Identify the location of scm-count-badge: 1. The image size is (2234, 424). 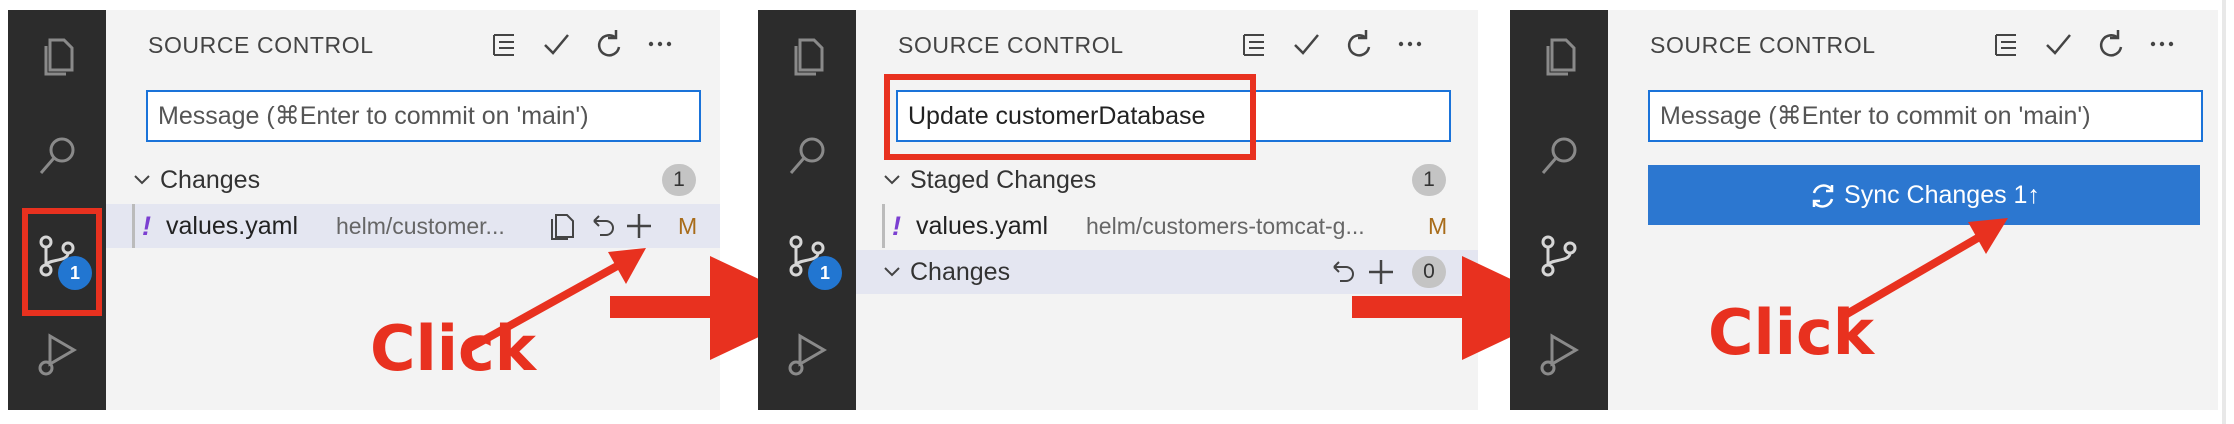
(825, 273).